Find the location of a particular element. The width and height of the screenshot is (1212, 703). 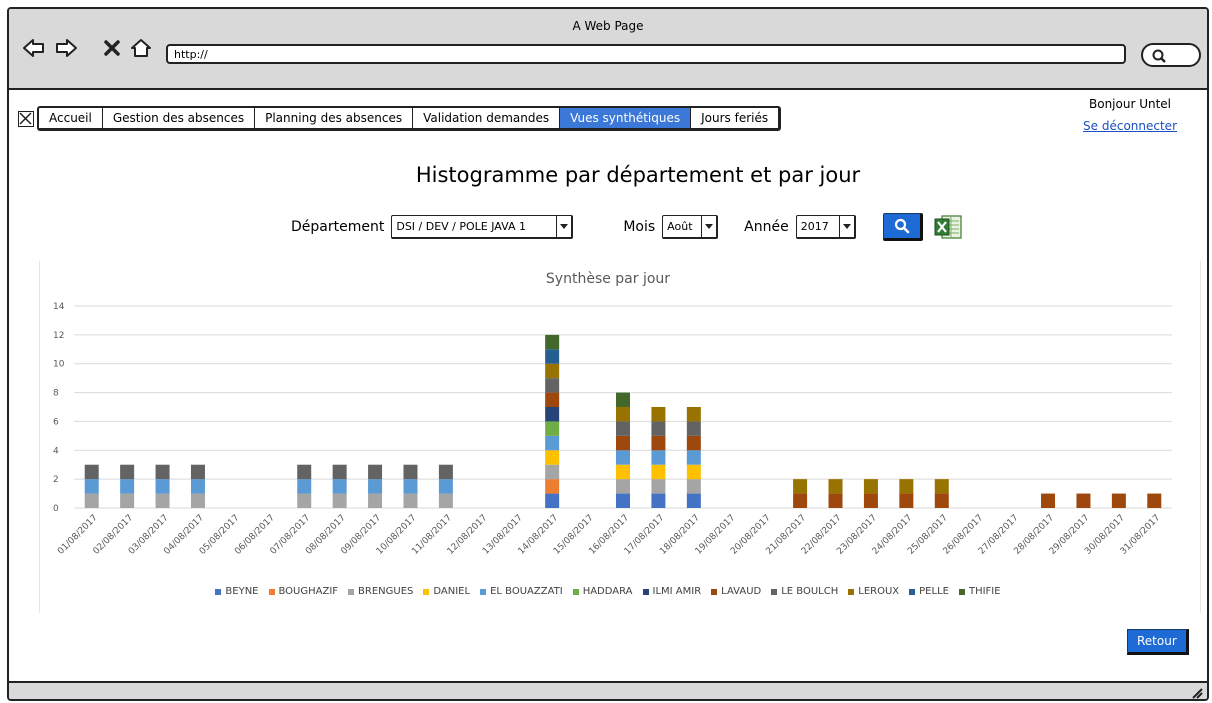

legend-item: LEROUX is located at coordinates (873, 591).